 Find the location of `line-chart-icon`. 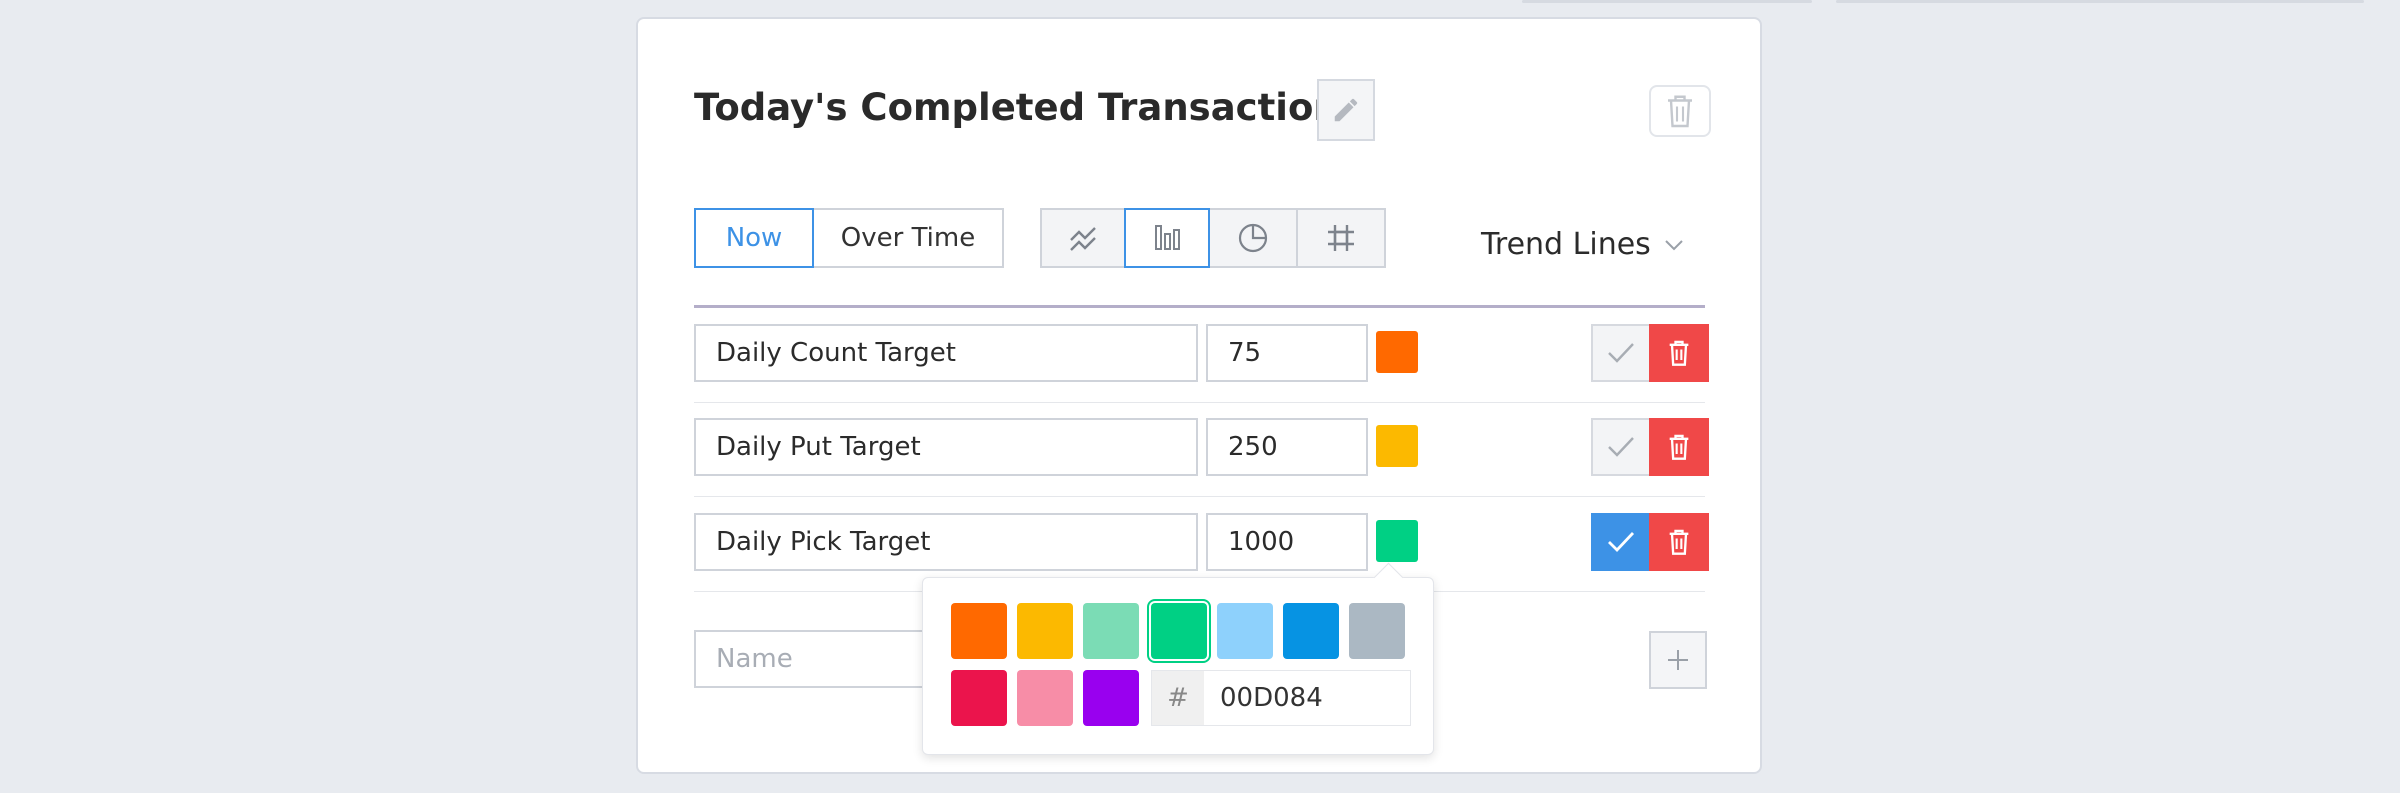

line-chart-icon is located at coordinates (1083, 239).